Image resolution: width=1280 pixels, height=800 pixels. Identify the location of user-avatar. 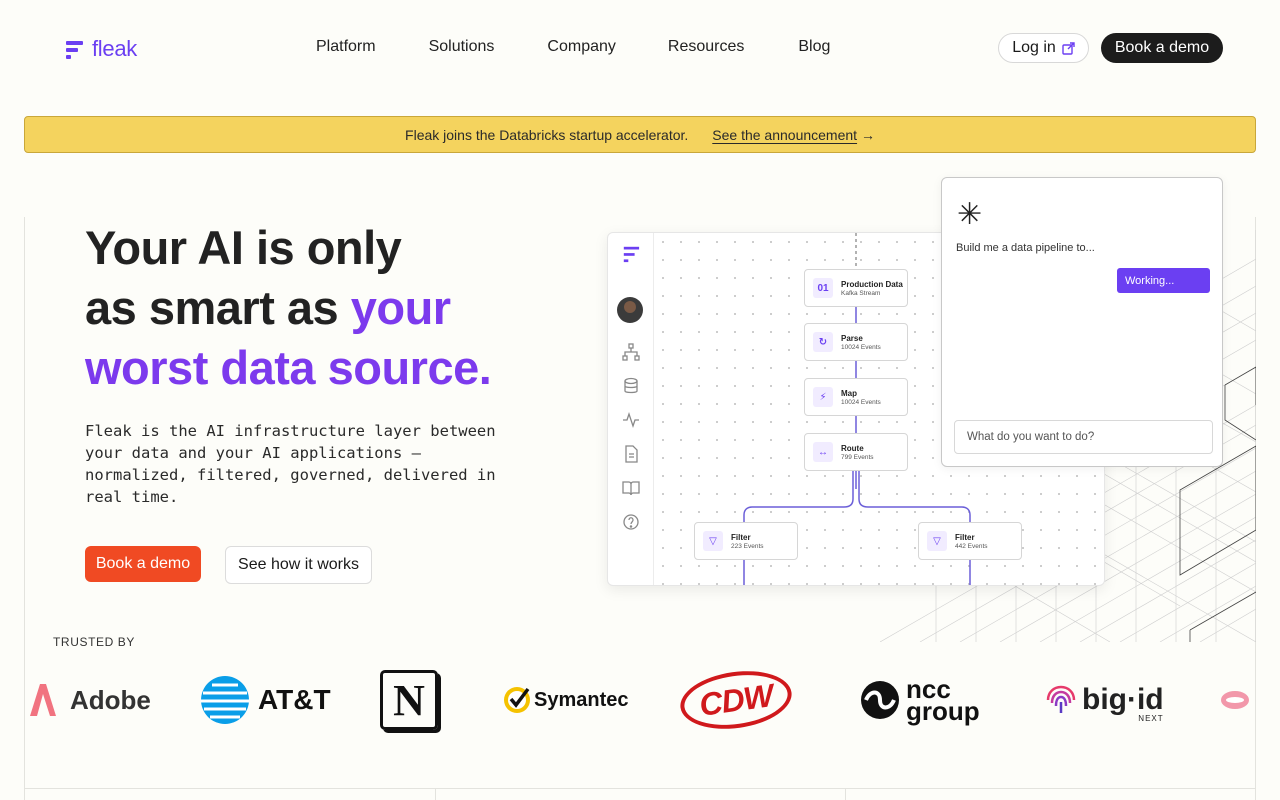
(630, 310).